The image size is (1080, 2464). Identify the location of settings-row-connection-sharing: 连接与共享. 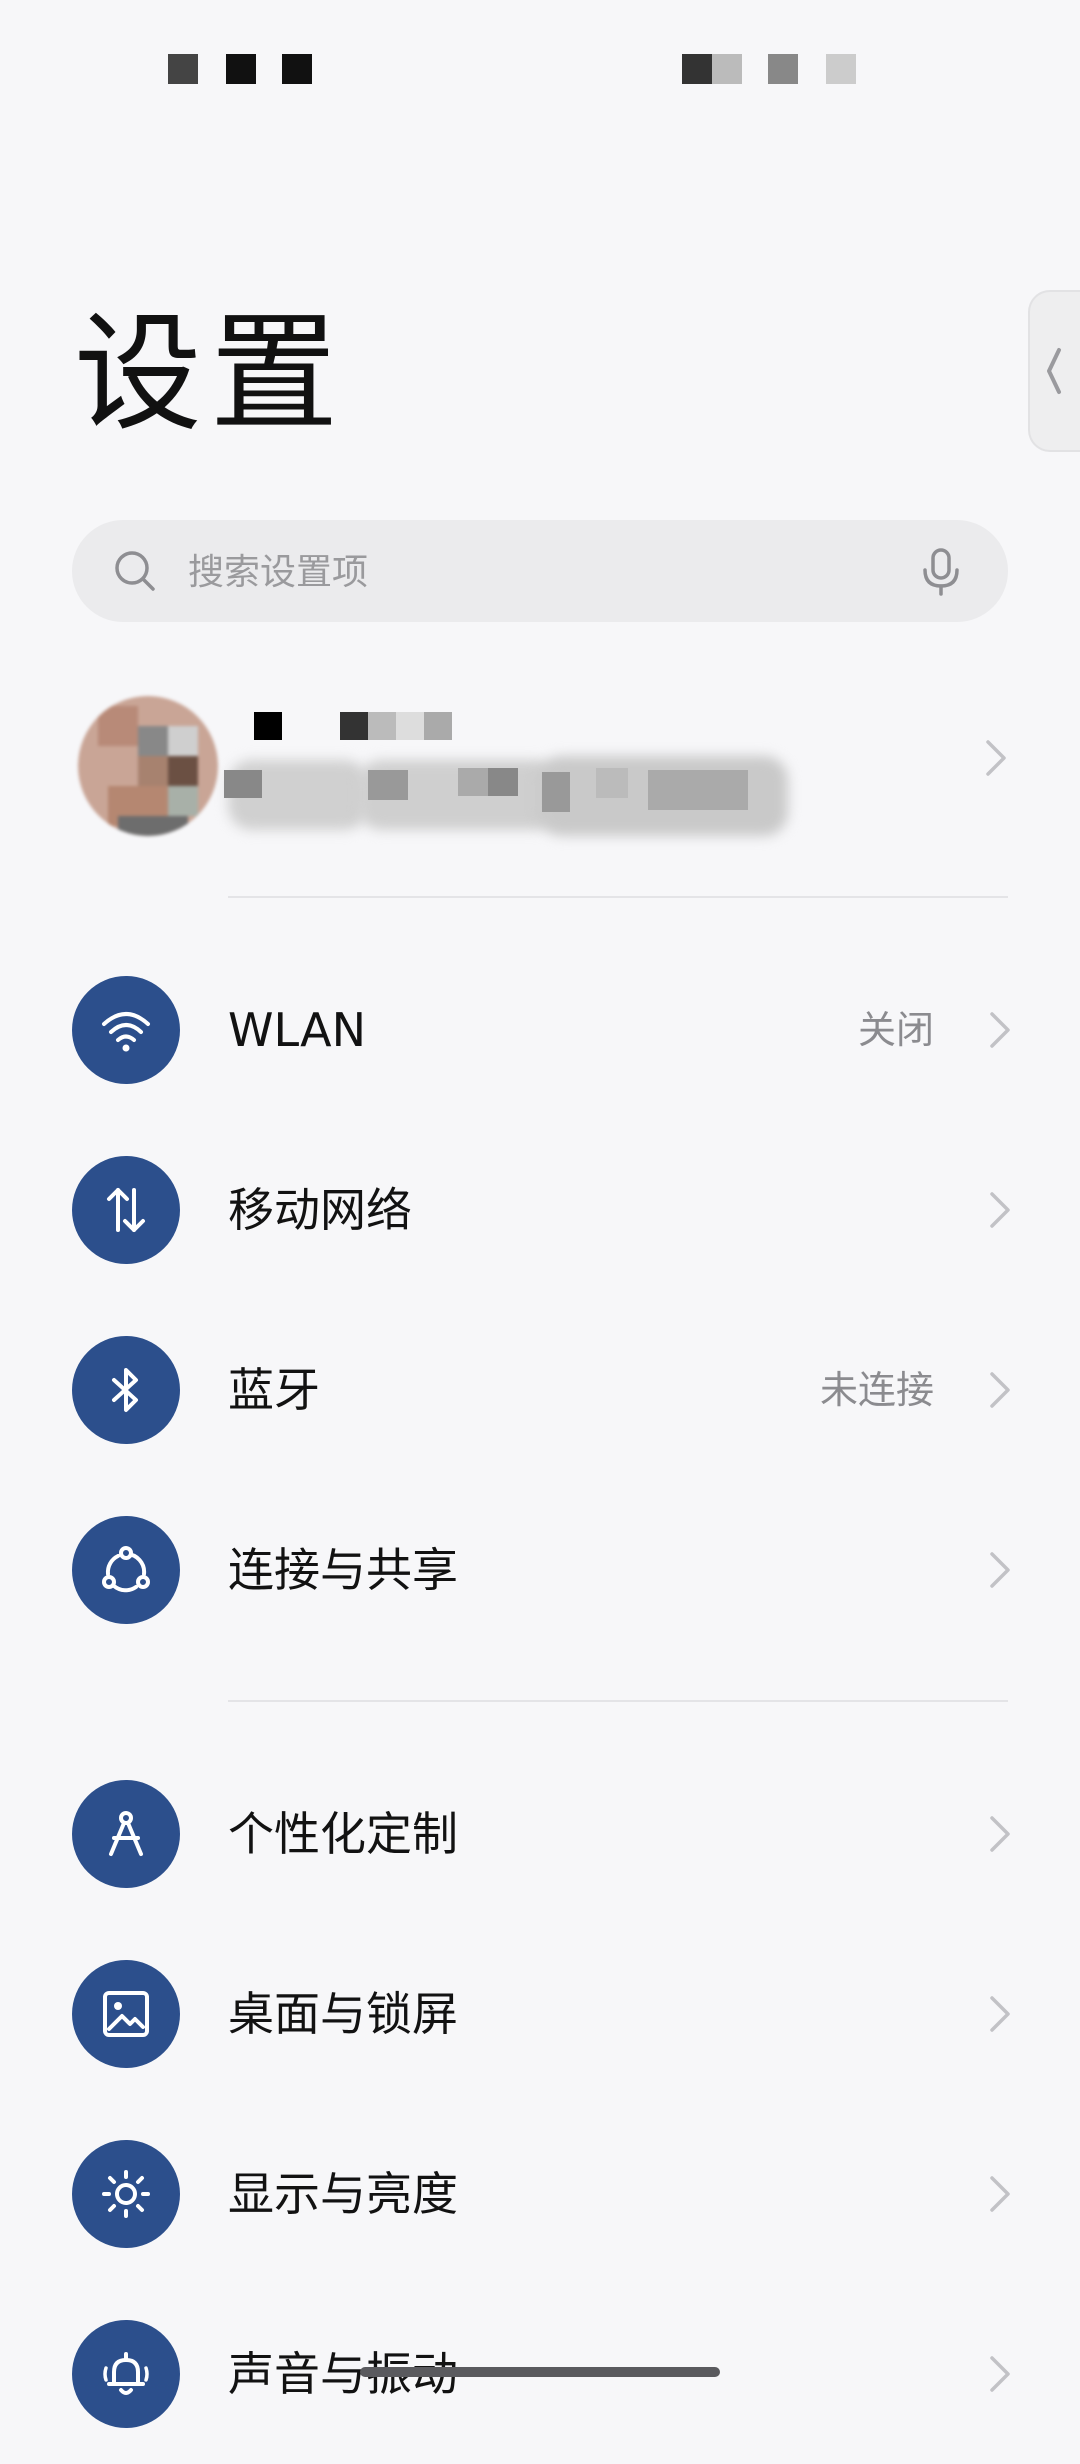
(540, 1570).